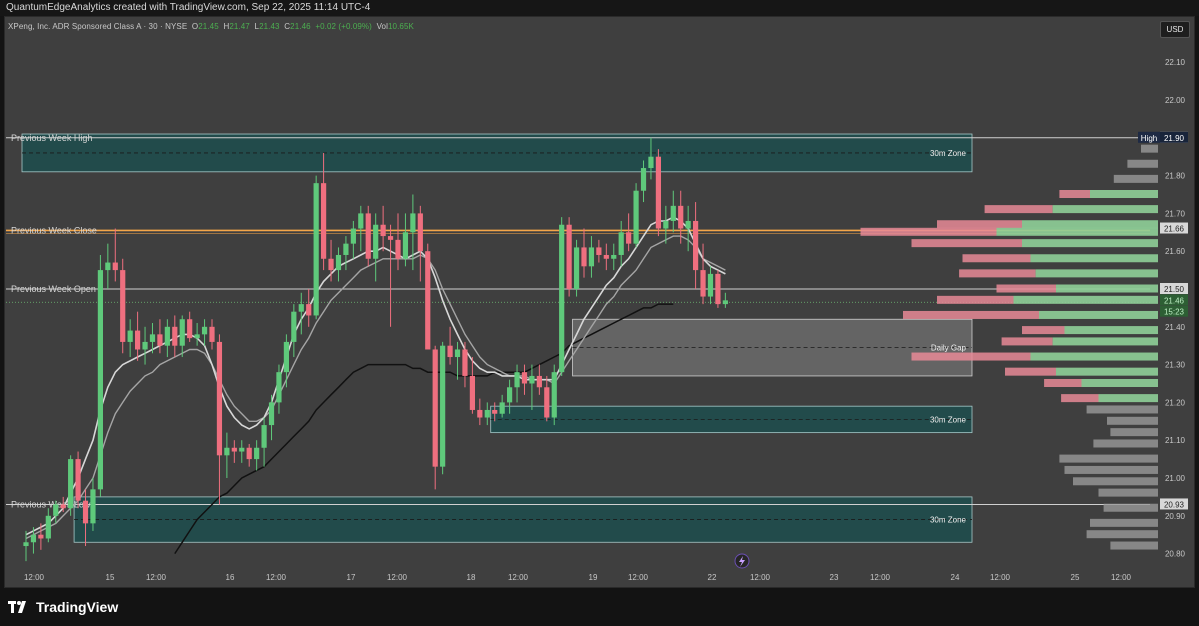 This screenshot has height=626, width=1199. I want to click on y-axis-tick: 21.70, so click(1175, 213).